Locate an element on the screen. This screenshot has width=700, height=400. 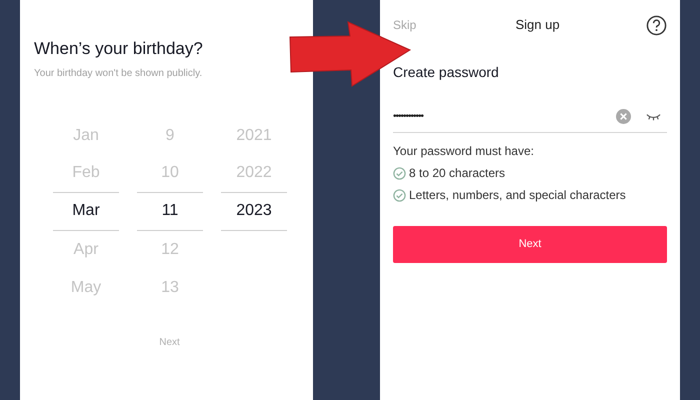
picker-option: 12 is located at coordinates (170, 249).